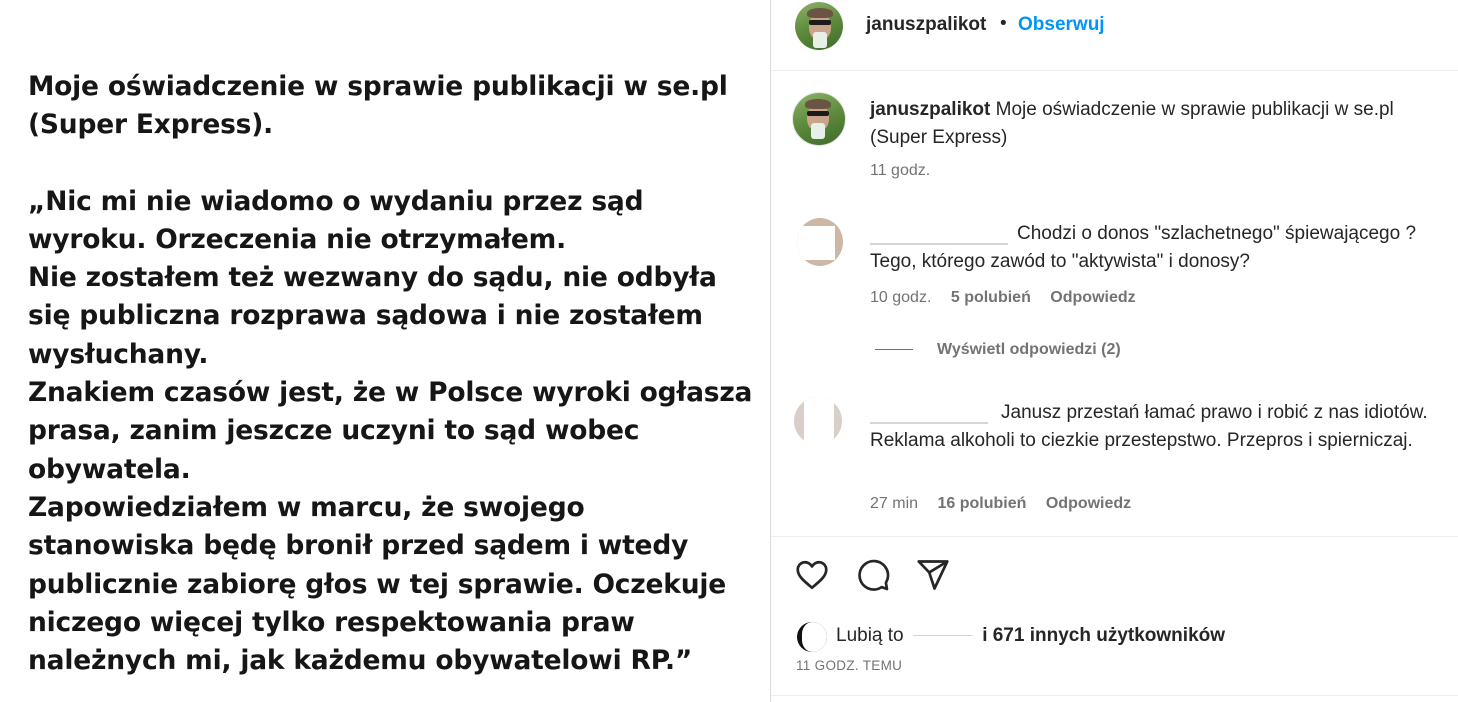 This screenshot has width=1458, height=702. I want to click on comment-meta: 10 godz. 5 polubień Odpowiedz, so click(1010, 298).